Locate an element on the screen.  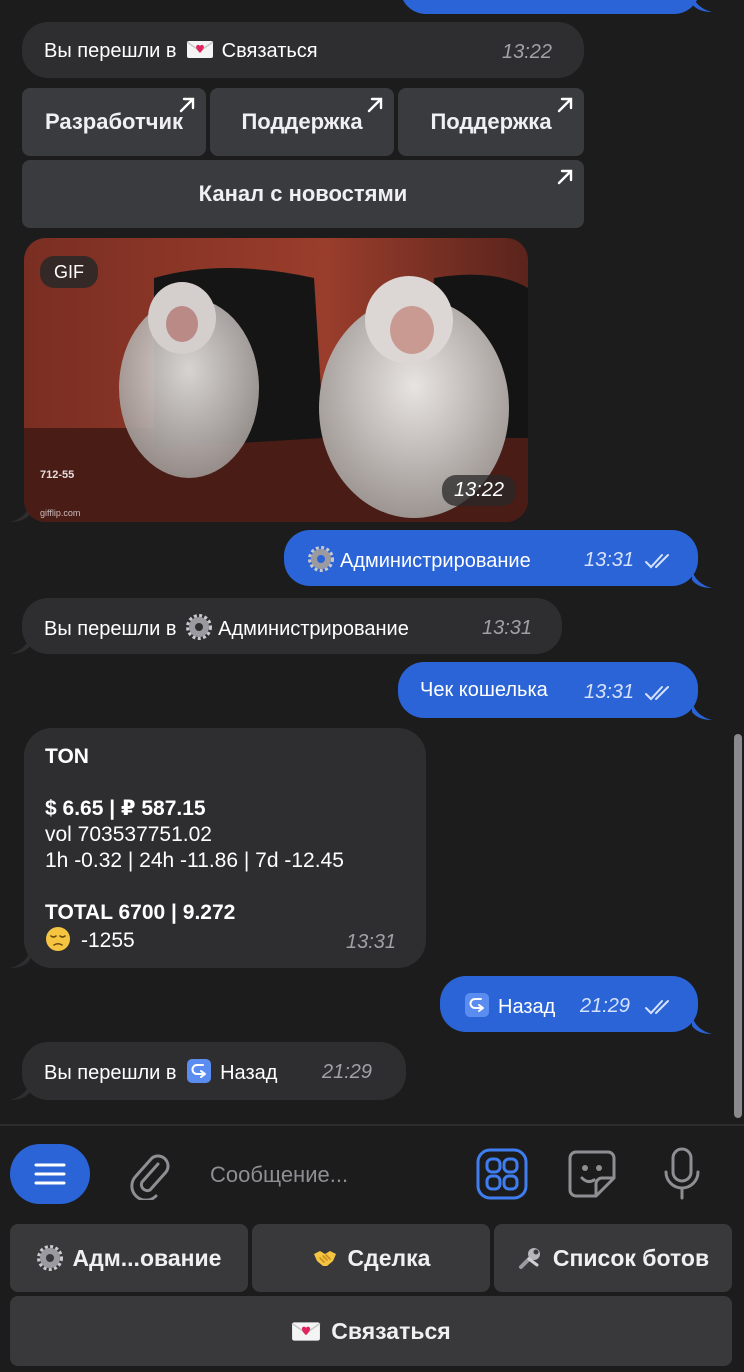
keyboard-button-bot-list: Список ботов is located at coordinates (613, 1258).